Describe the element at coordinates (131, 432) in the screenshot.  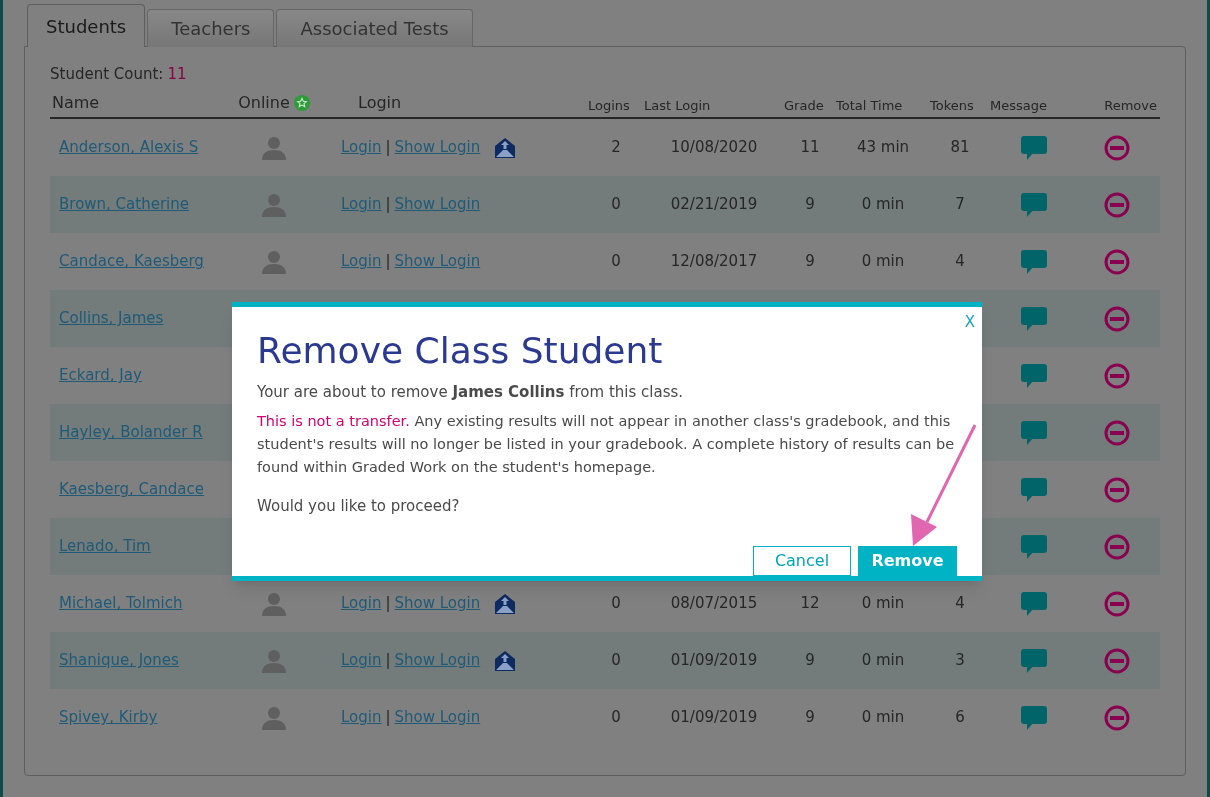
I see `student-name-link: Hayley, Bolander R` at that location.